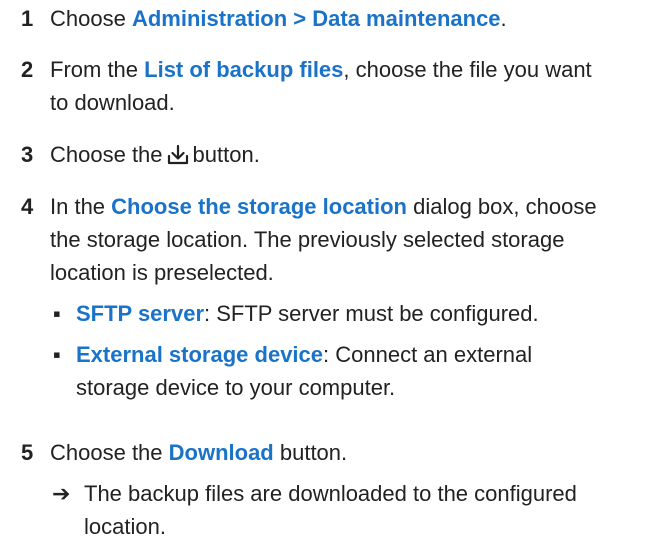 The image size is (645, 543). What do you see at coordinates (27, 18) in the screenshot?
I see `step-number: 1` at bounding box center [27, 18].